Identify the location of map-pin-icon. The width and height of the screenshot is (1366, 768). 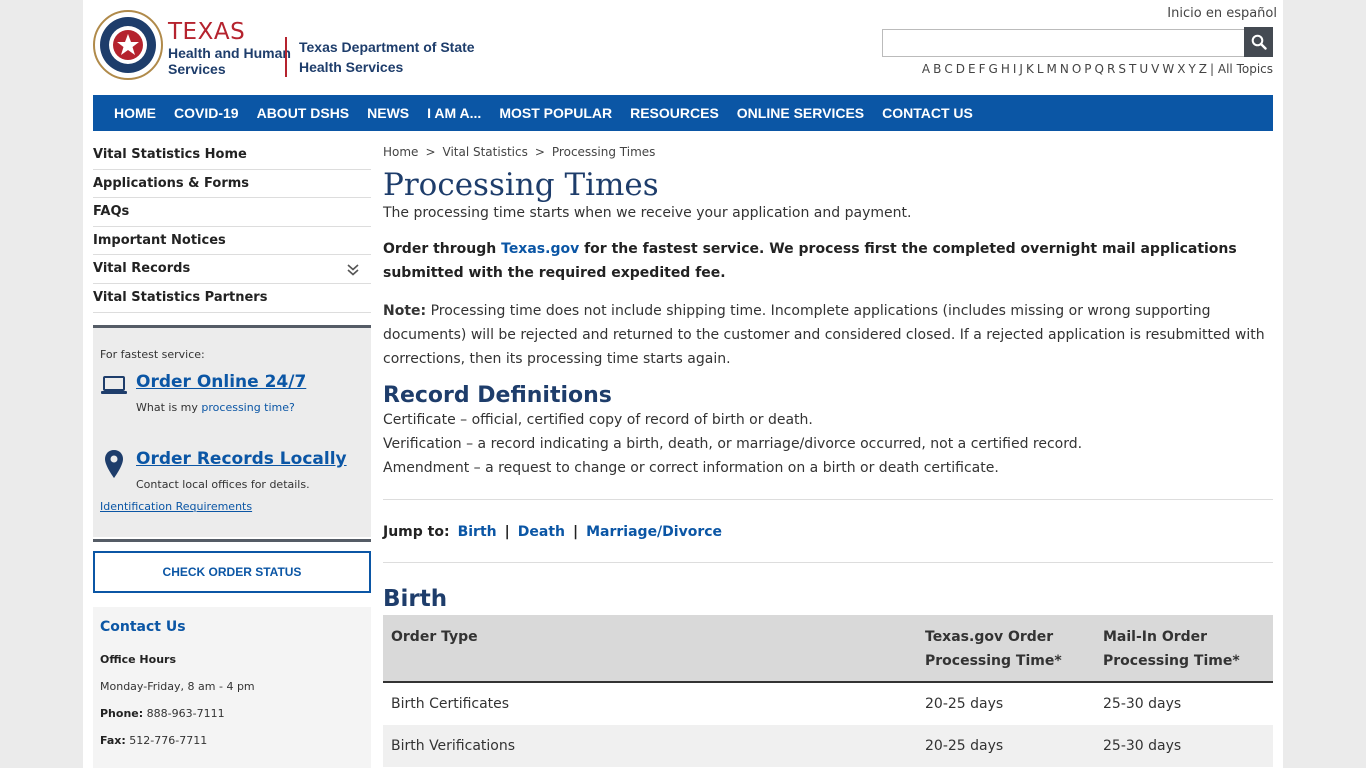
(114, 463).